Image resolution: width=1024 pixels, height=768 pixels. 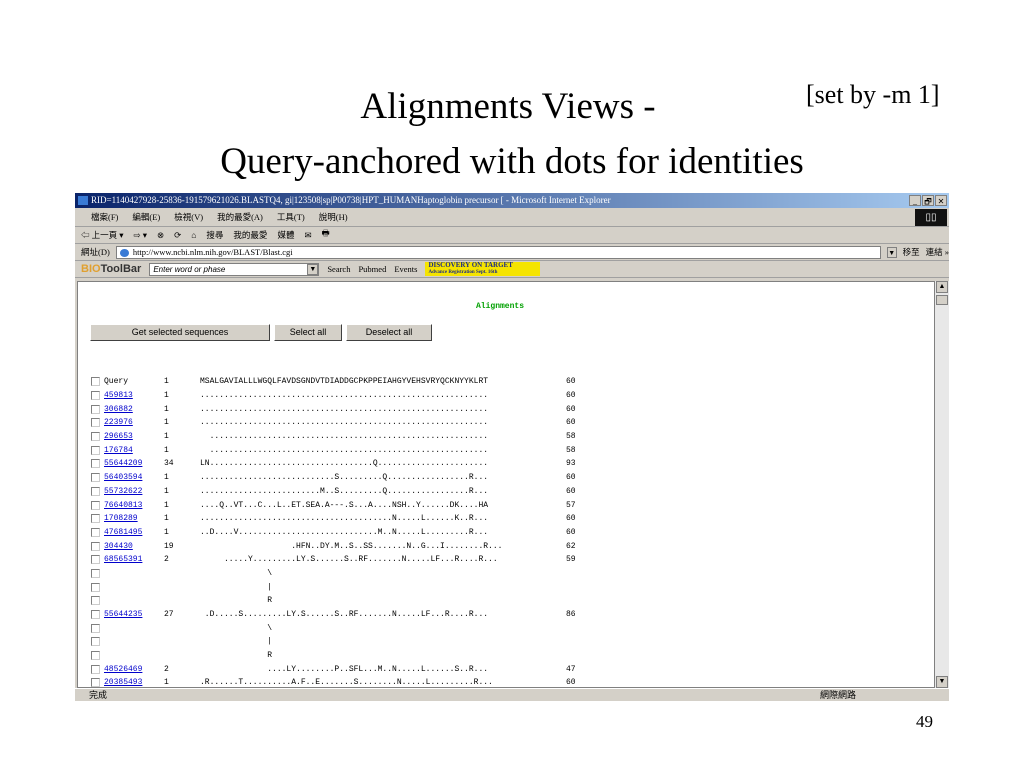 I want to click on deselect-all-button: Deselect all, so click(x=389, y=332).